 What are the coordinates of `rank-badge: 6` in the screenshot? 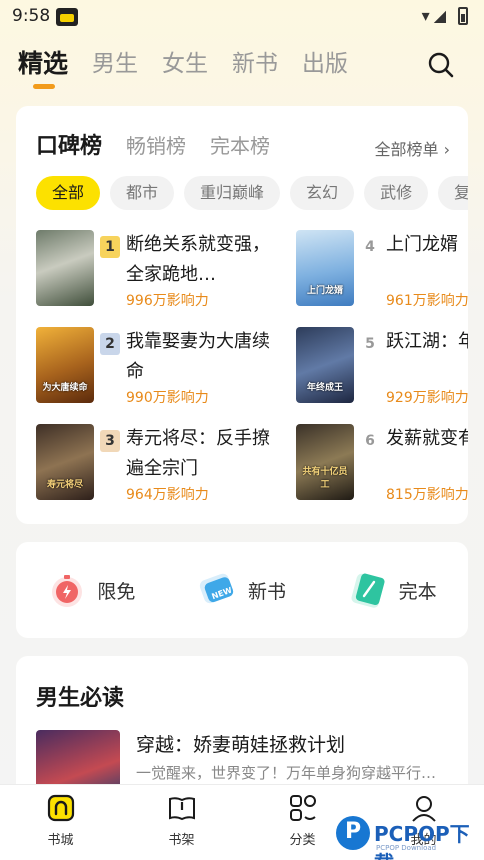 It's located at (370, 441).